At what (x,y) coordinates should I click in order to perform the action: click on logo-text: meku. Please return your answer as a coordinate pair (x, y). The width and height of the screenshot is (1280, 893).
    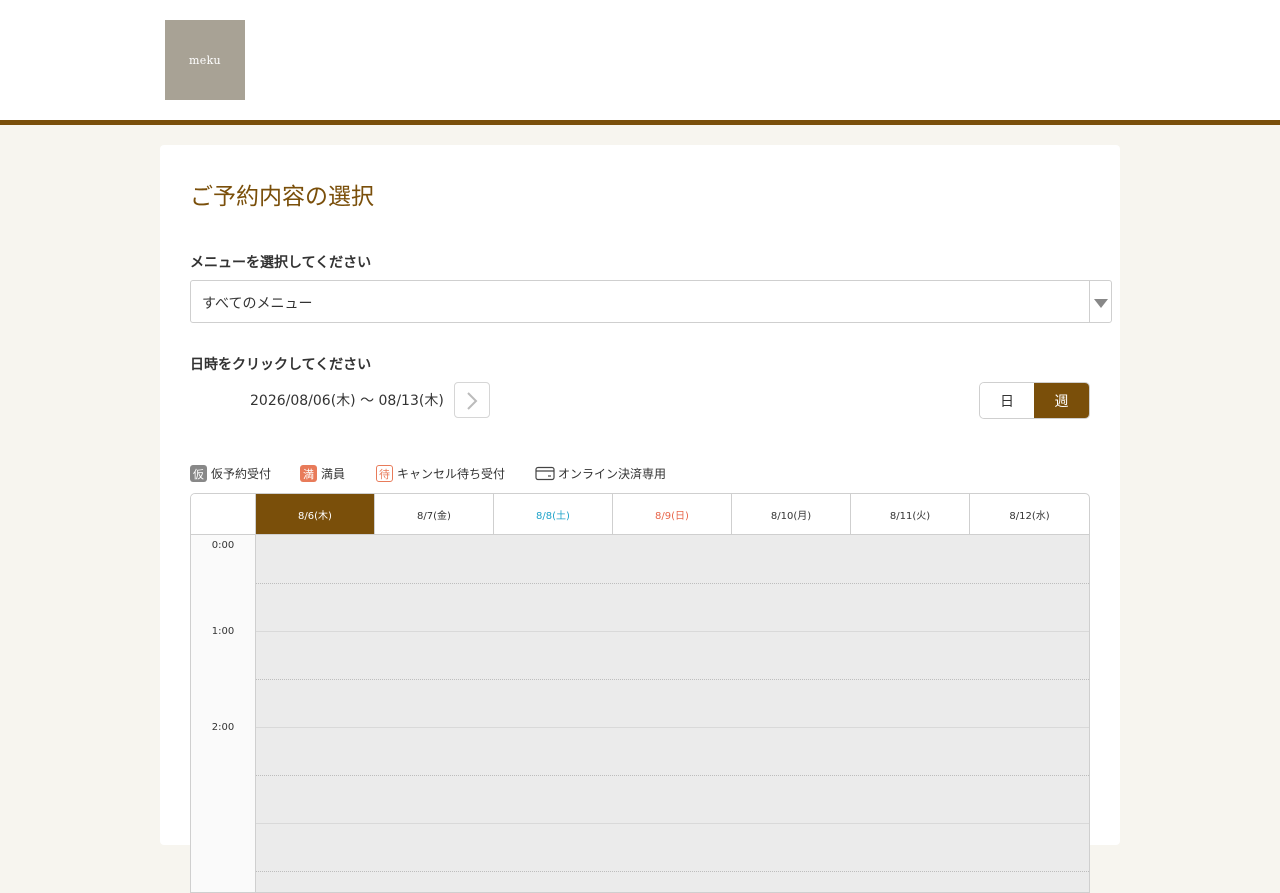
    Looking at the image, I should click on (205, 60).